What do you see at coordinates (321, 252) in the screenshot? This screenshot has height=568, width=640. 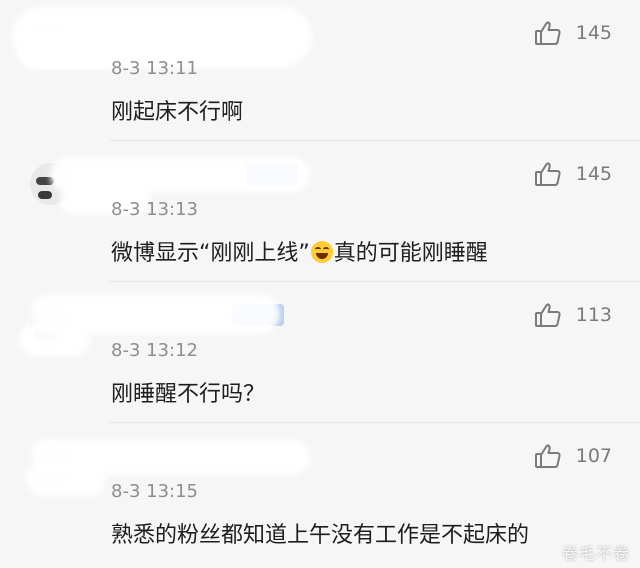 I see `laughing-tears-emoji-icon` at bounding box center [321, 252].